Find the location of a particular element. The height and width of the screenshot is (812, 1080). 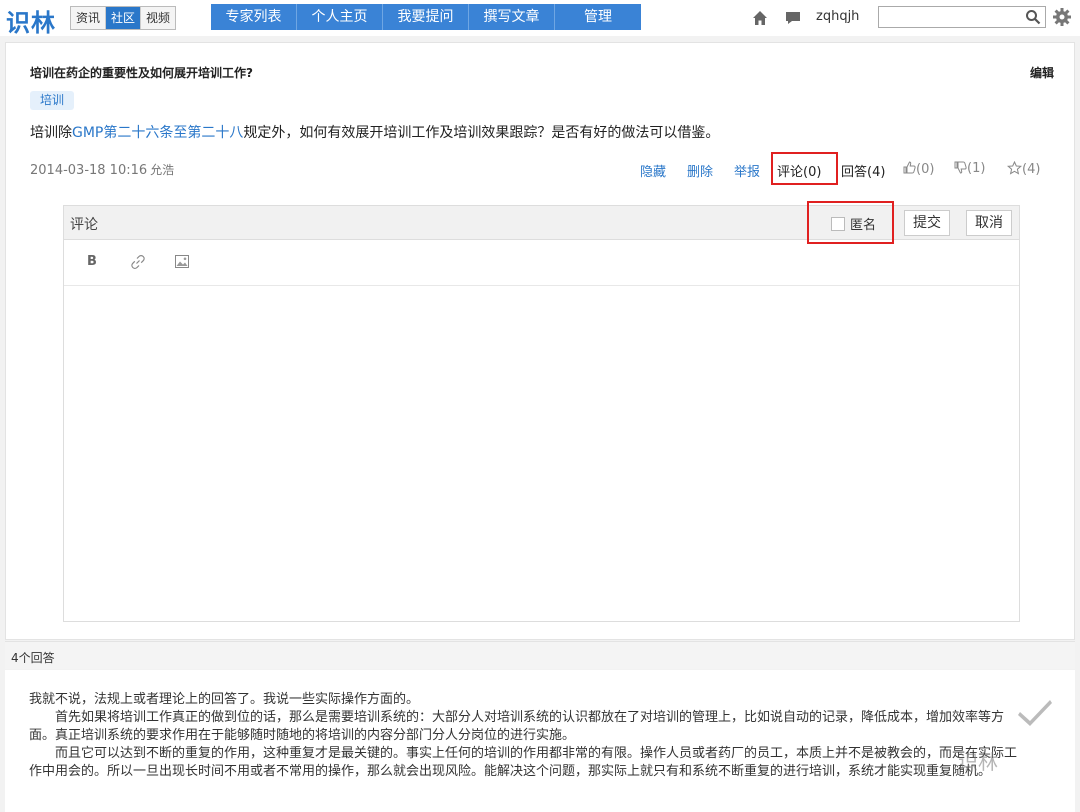

section-switcher: 资讯 社区 视频 is located at coordinates (123, 18).